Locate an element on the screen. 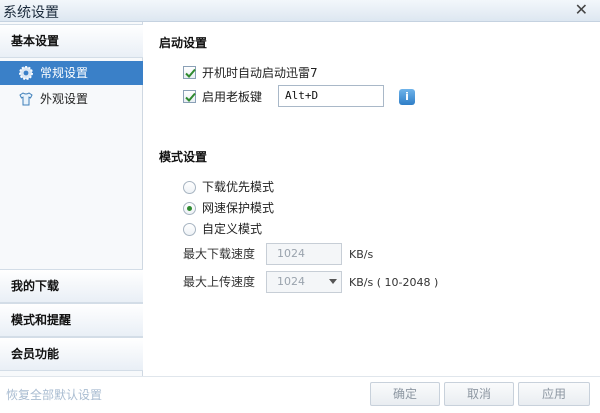  radio-label: 网速保护模式 is located at coordinates (238, 208).